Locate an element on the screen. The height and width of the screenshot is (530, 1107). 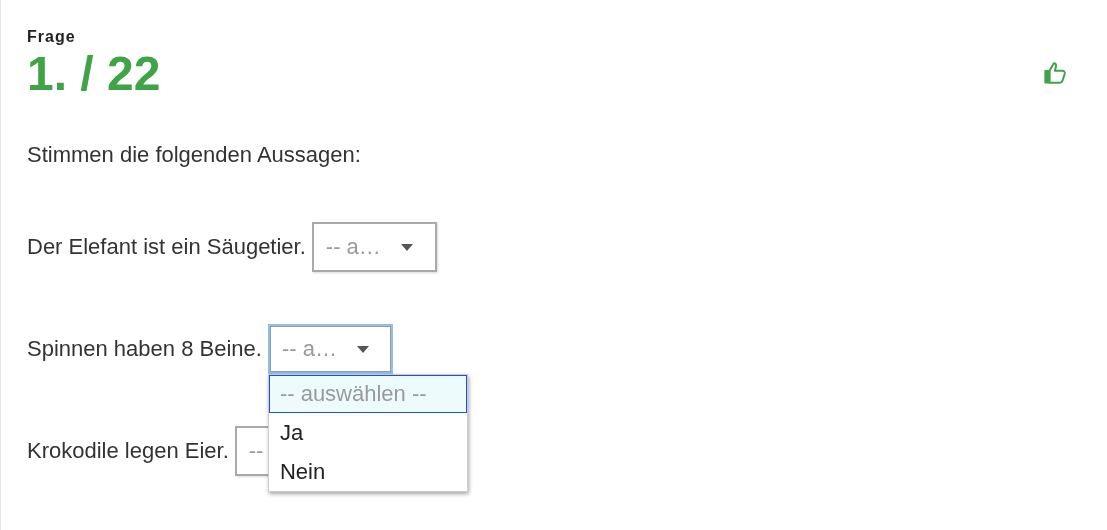
question-label: Frage is located at coordinates (52, 37).